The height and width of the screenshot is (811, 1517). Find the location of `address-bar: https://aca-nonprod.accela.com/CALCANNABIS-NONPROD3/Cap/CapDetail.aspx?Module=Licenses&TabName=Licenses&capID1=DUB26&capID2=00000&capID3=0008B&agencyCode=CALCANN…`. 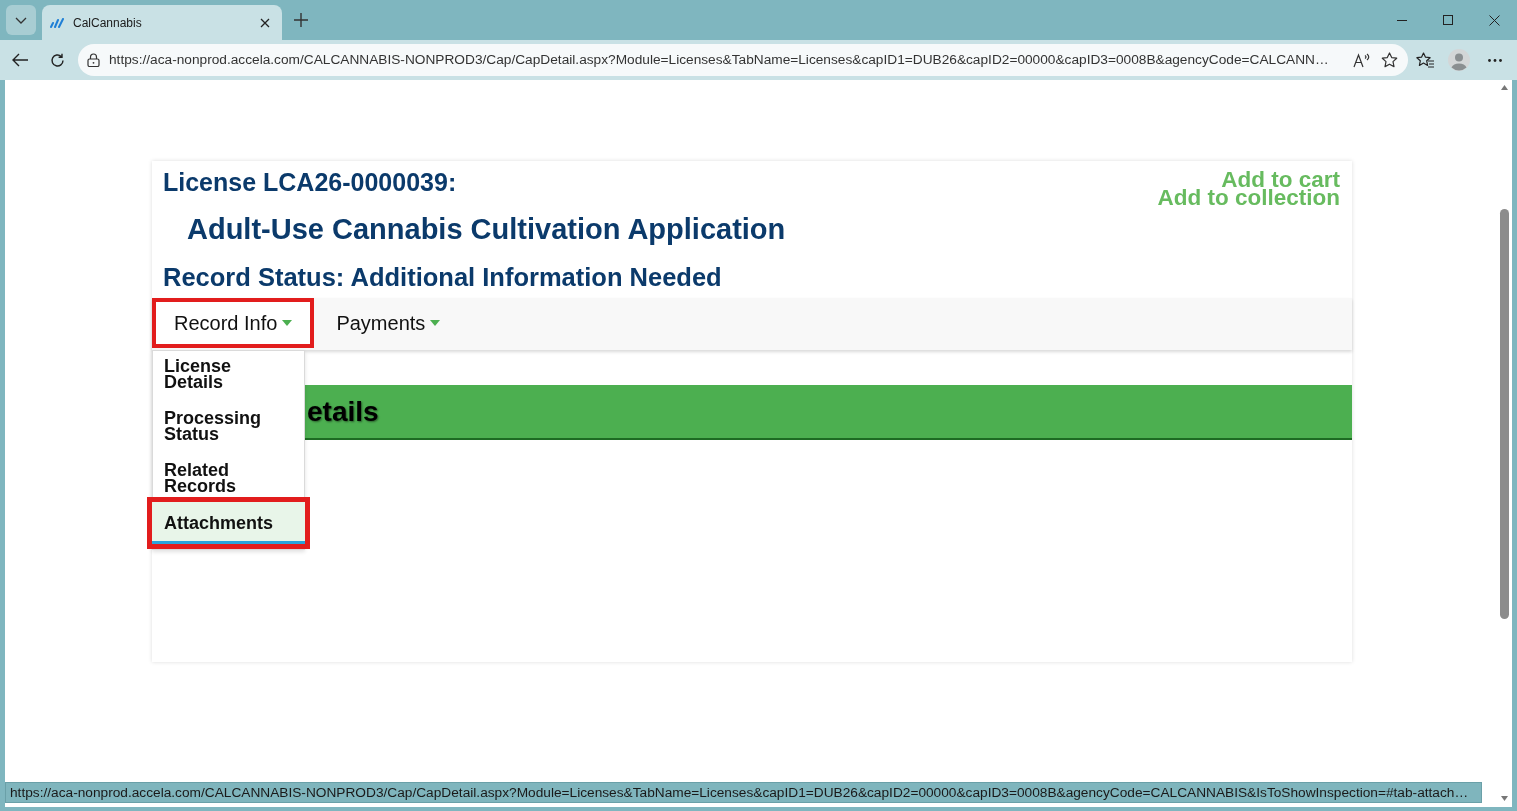

address-bar: https://aca-nonprod.accela.com/CALCANNABIS-NONPROD3/Cap/CapDetail.aspx?Module=Licenses&TabName=Licenses&capID1=DUB26&capID2=00000&capID3=0008B&agencyCode=CALCANN… is located at coordinates (743, 60).